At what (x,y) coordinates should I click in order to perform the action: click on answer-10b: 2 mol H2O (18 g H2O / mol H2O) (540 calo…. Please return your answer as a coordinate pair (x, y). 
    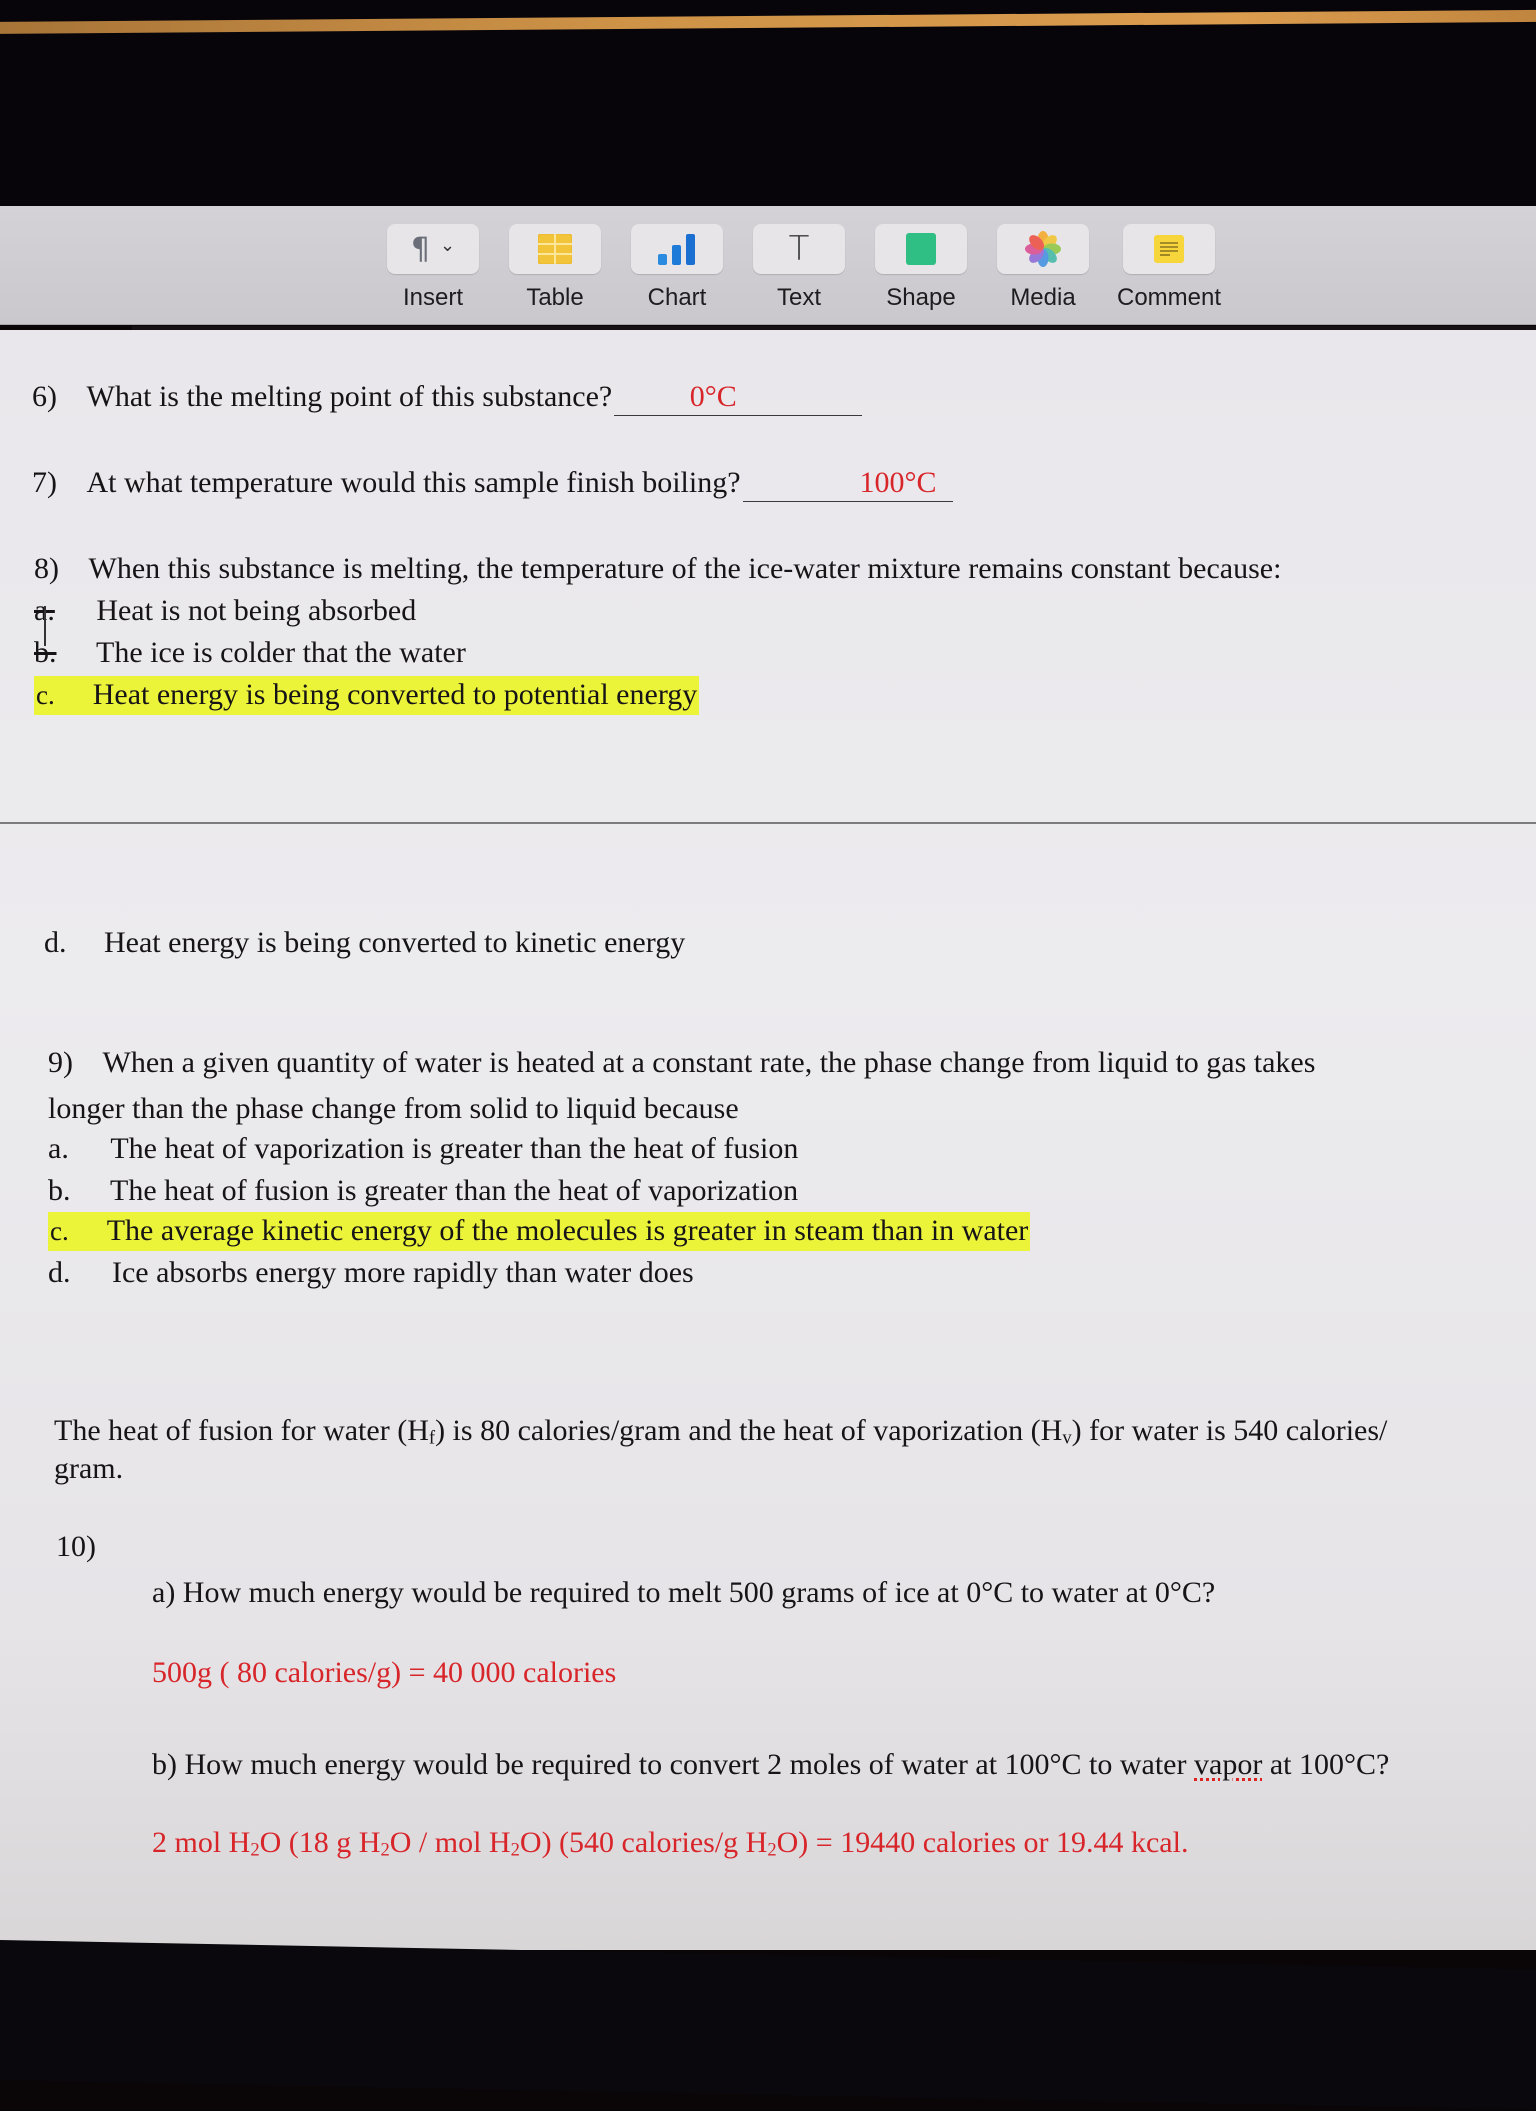
    Looking at the image, I should click on (670, 1843).